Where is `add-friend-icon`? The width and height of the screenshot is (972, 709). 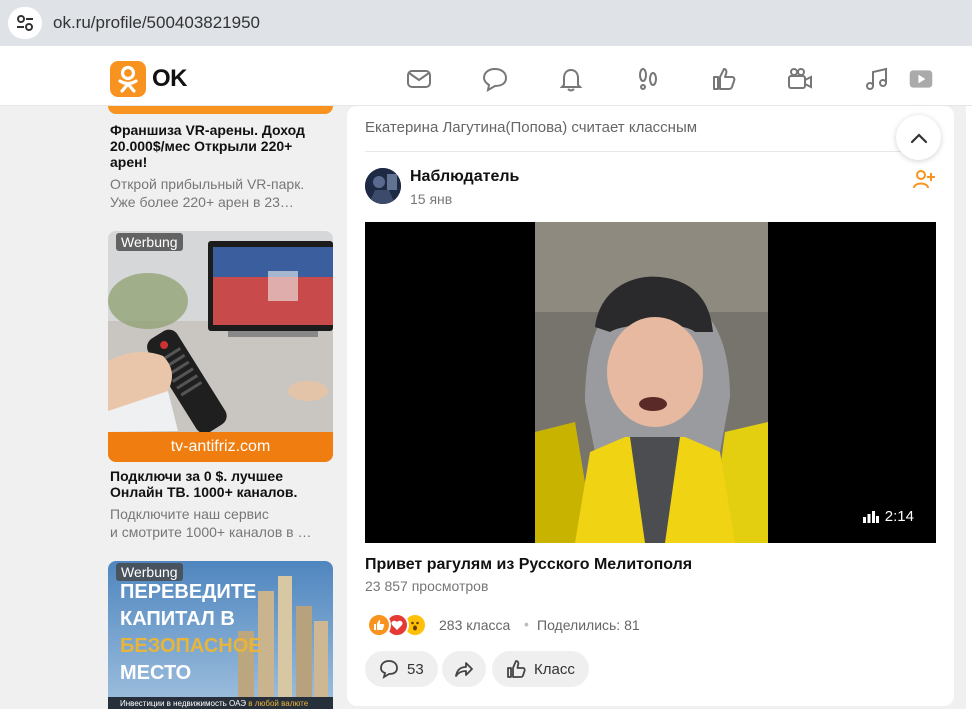
add-friend-icon is located at coordinates (924, 179).